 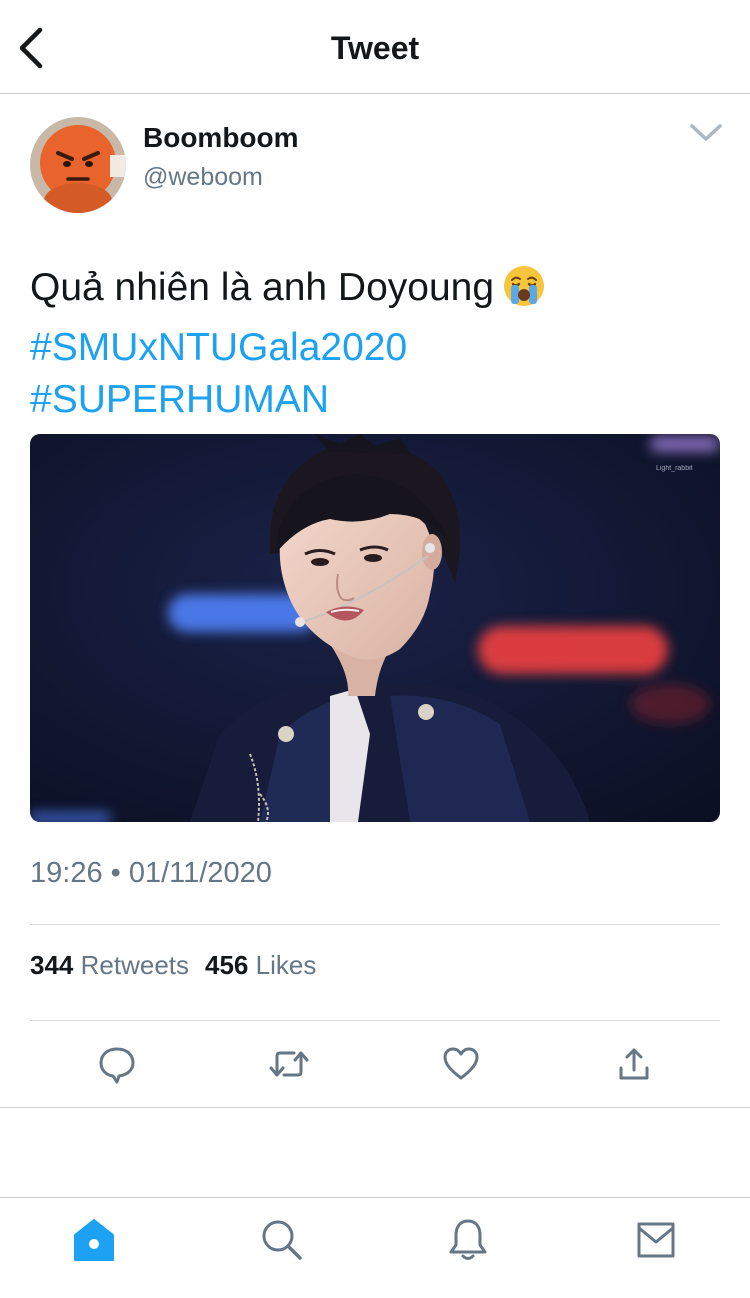 I want to click on like-button, so click(x=461, y=1064).